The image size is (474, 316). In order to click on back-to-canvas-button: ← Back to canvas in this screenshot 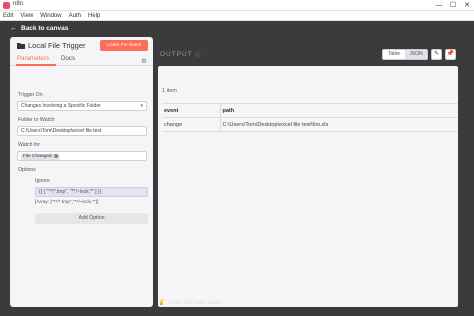, I will do `click(39, 28)`.